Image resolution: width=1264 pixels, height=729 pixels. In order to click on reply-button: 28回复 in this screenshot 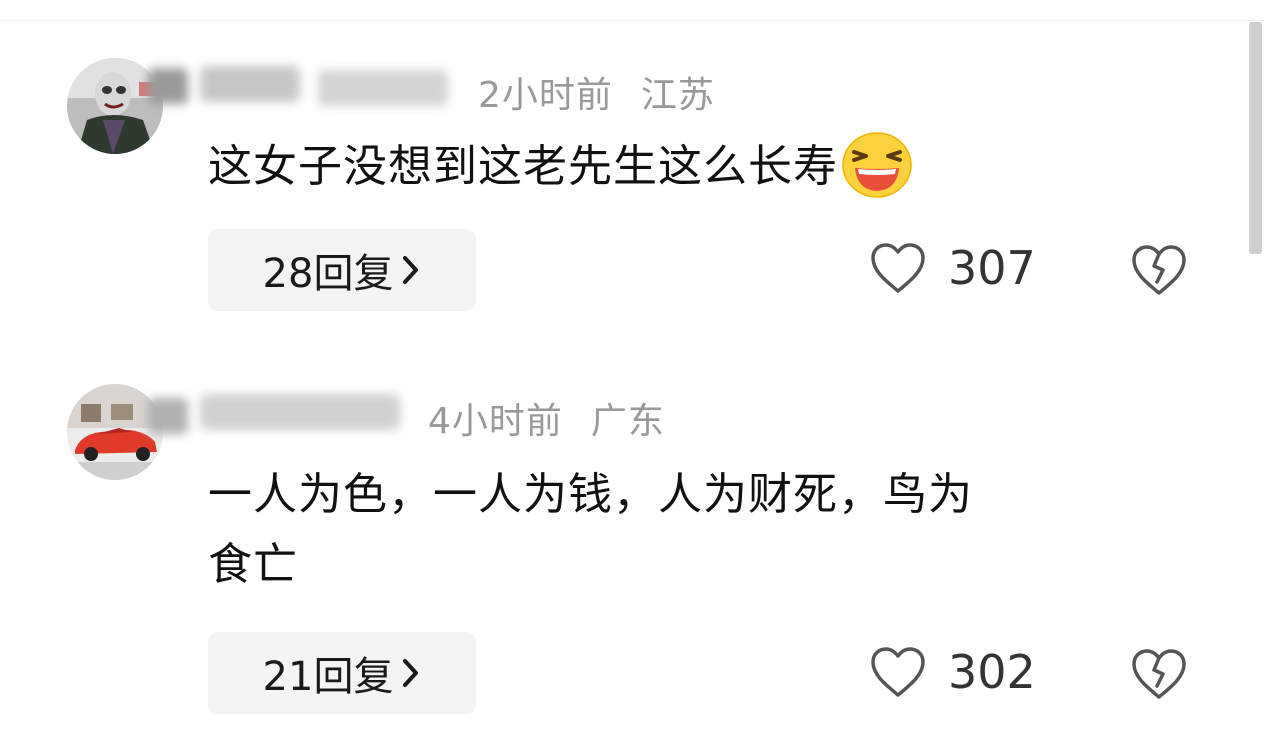, I will do `click(342, 270)`.